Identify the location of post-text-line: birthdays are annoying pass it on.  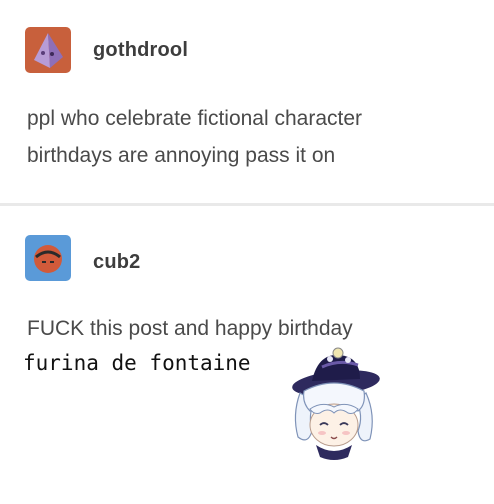
(181, 155).